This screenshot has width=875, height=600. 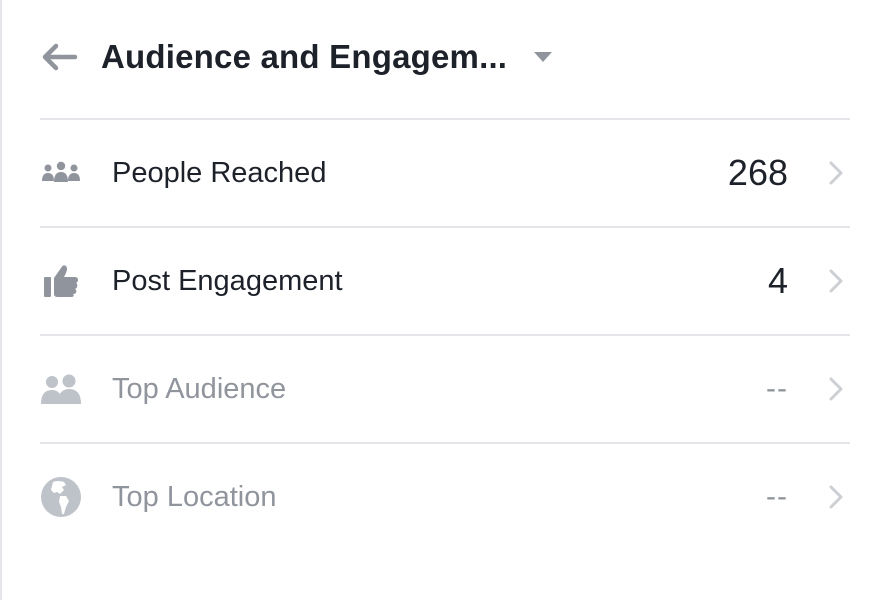 What do you see at coordinates (777, 280) in the screenshot?
I see `metric-value: 4` at bounding box center [777, 280].